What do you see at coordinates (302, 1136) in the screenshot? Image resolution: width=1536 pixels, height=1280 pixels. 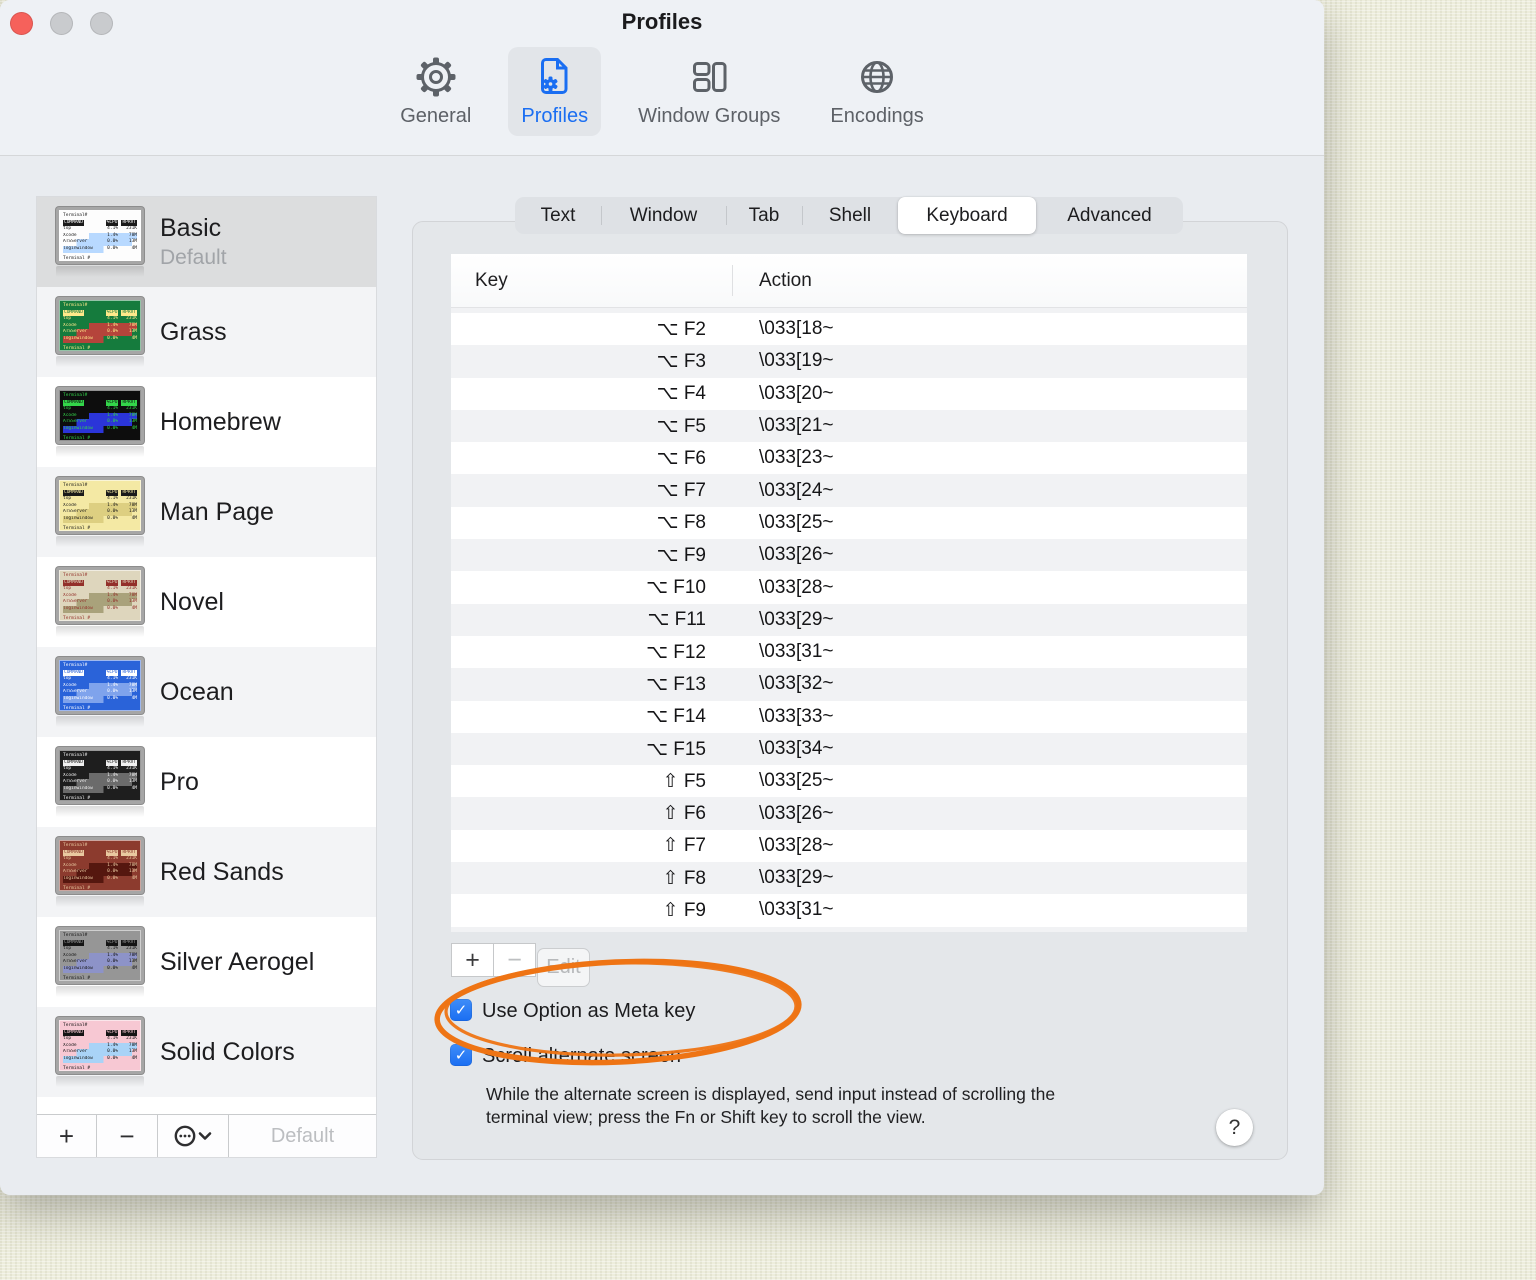 I see `set-default-button: Default` at bounding box center [302, 1136].